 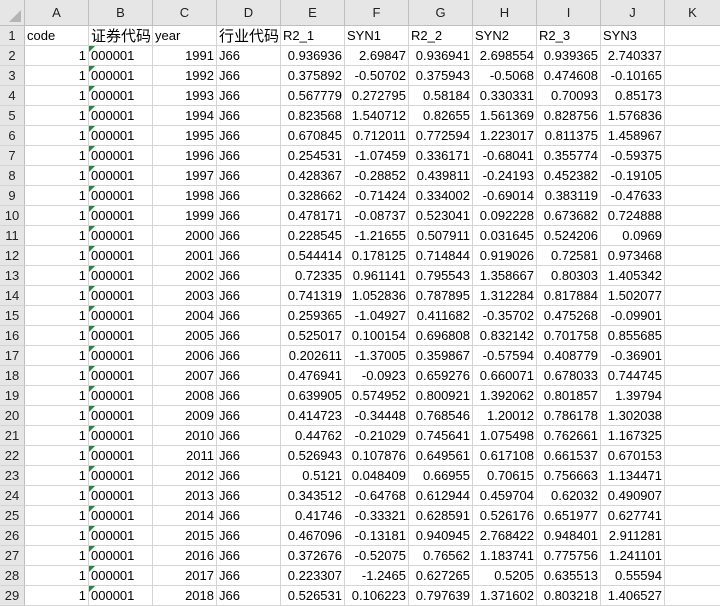 What do you see at coordinates (57, 296) in the screenshot?
I see `cell-A14: 1` at bounding box center [57, 296].